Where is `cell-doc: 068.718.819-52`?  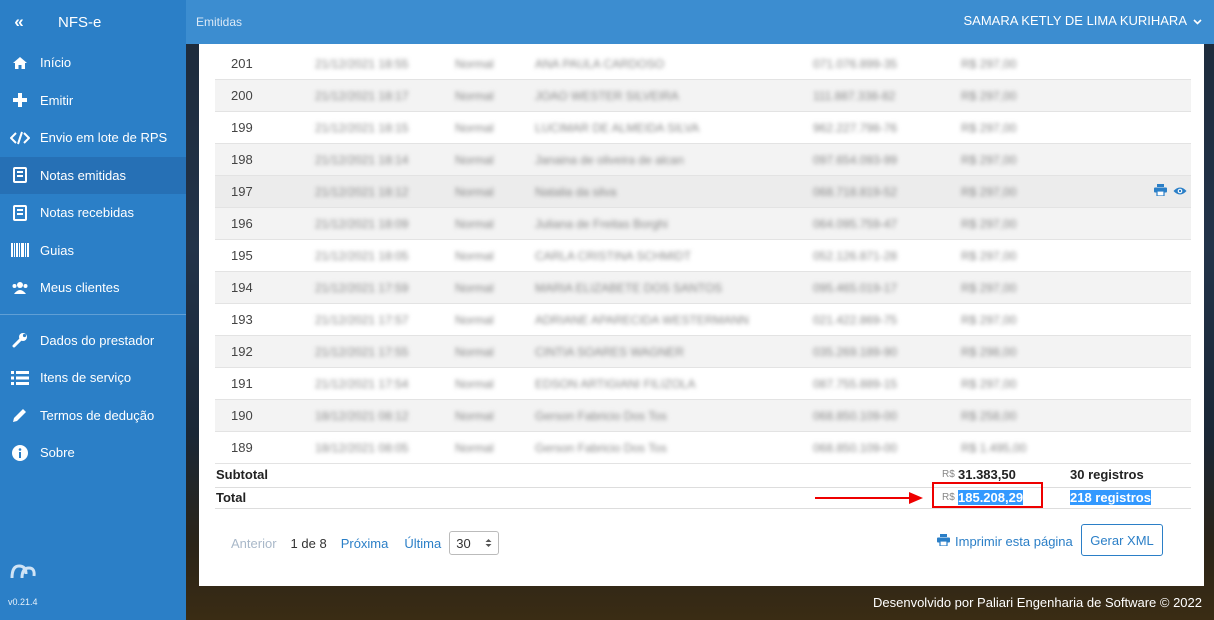
cell-doc: 068.718.819-52 is located at coordinates (887, 191).